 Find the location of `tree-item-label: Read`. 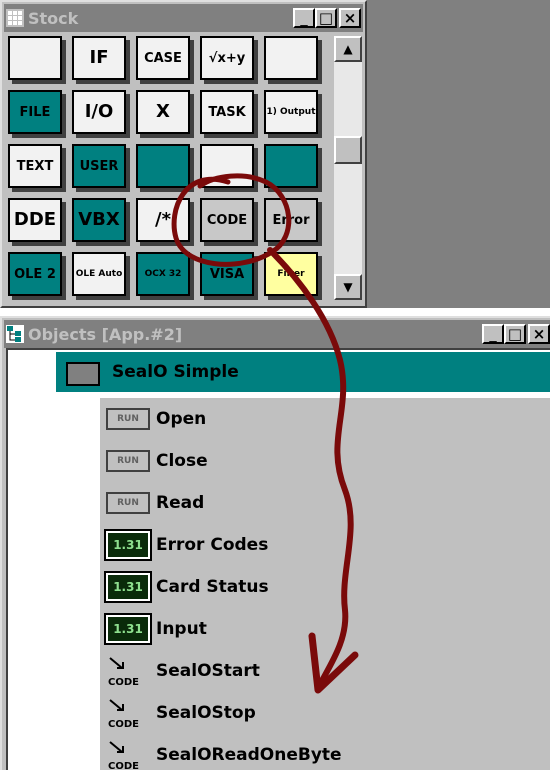

tree-item-label: Read is located at coordinates (180, 503).